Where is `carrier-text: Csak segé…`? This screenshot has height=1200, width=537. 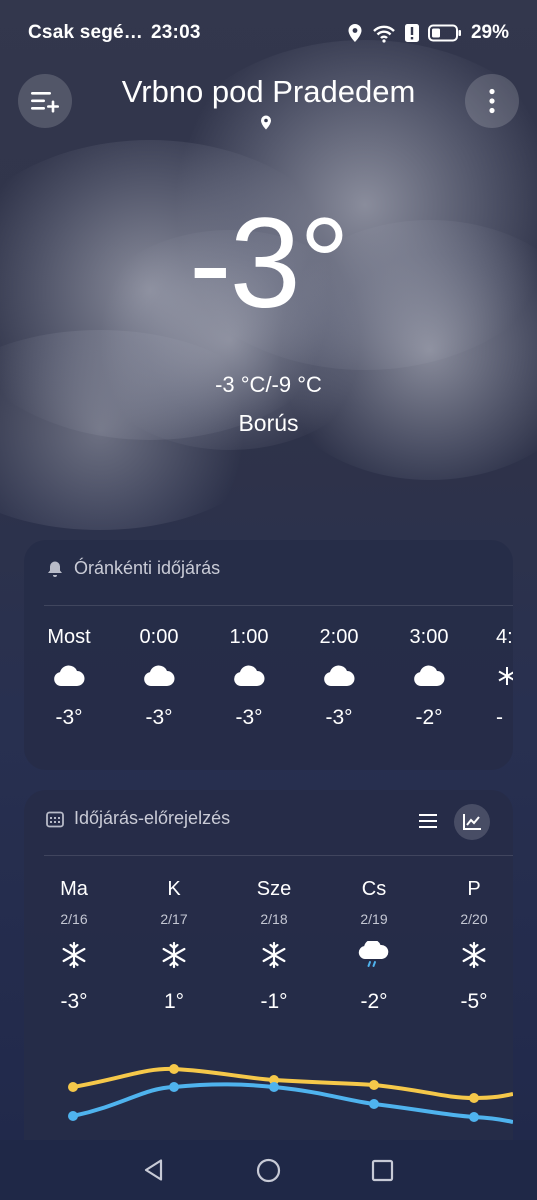 carrier-text: Csak segé… is located at coordinates (86, 32).